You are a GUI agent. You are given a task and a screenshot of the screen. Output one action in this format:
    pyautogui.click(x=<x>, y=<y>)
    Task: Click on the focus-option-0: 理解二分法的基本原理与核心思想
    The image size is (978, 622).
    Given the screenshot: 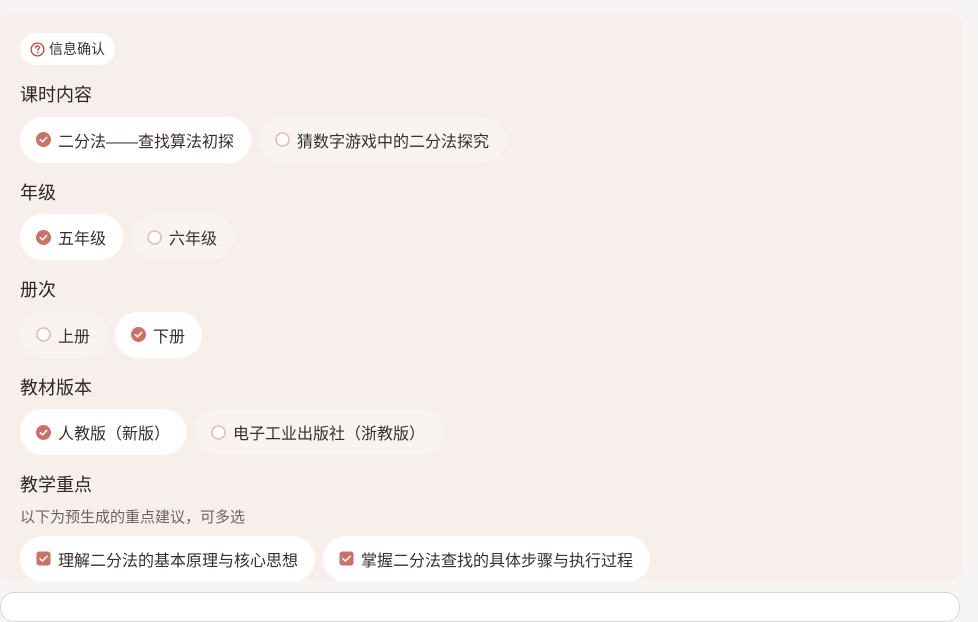 What is the action you would take?
    pyautogui.click(x=168, y=558)
    